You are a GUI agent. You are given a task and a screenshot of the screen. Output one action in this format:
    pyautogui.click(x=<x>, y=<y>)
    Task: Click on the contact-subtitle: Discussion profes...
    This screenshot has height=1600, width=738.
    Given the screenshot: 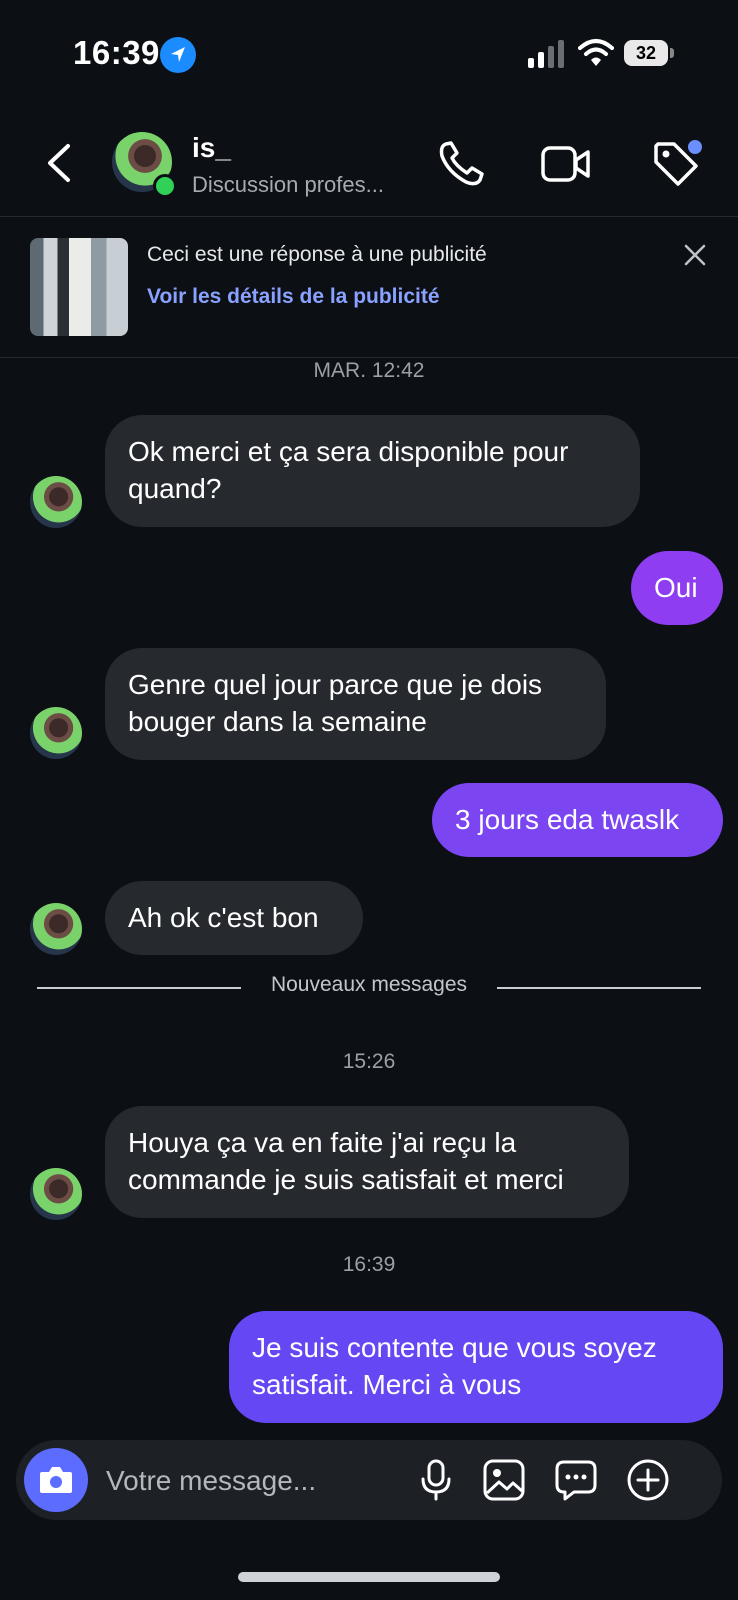 What is the action you would take?
    pyautogui.click(x=288, y=184)
    